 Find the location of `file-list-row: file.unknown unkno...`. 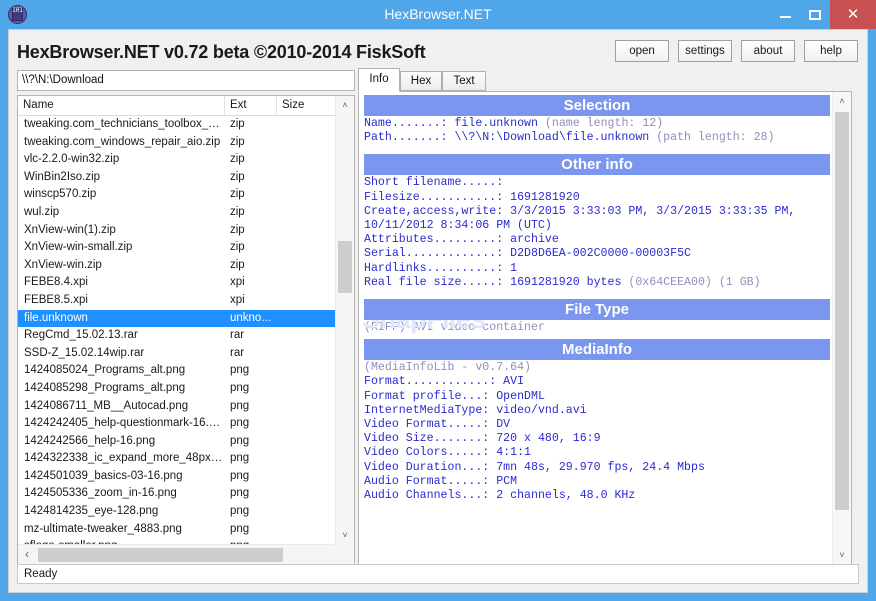

file-list-row: file.unknown unkno... is located at coordinates (176, 318).